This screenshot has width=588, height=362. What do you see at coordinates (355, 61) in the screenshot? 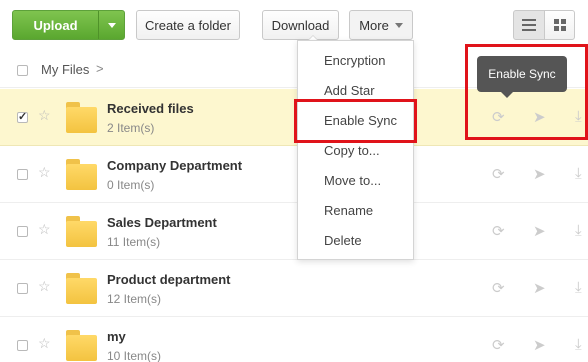
I see `menu-item-encryption: Encryption` at bounding box center [355, 61].